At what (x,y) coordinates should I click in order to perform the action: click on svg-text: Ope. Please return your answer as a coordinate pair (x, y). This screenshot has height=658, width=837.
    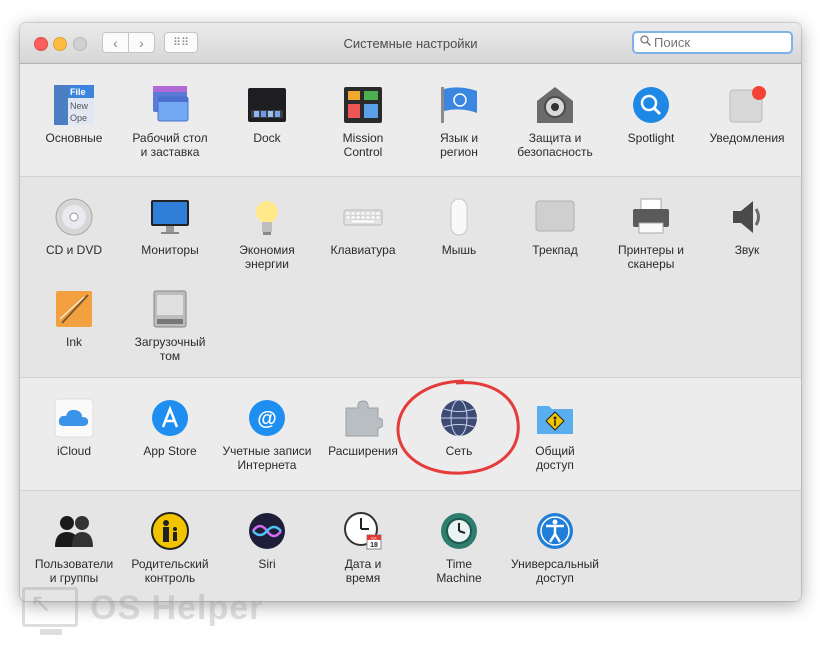
    Looking at the image, I should click on (78, 118).